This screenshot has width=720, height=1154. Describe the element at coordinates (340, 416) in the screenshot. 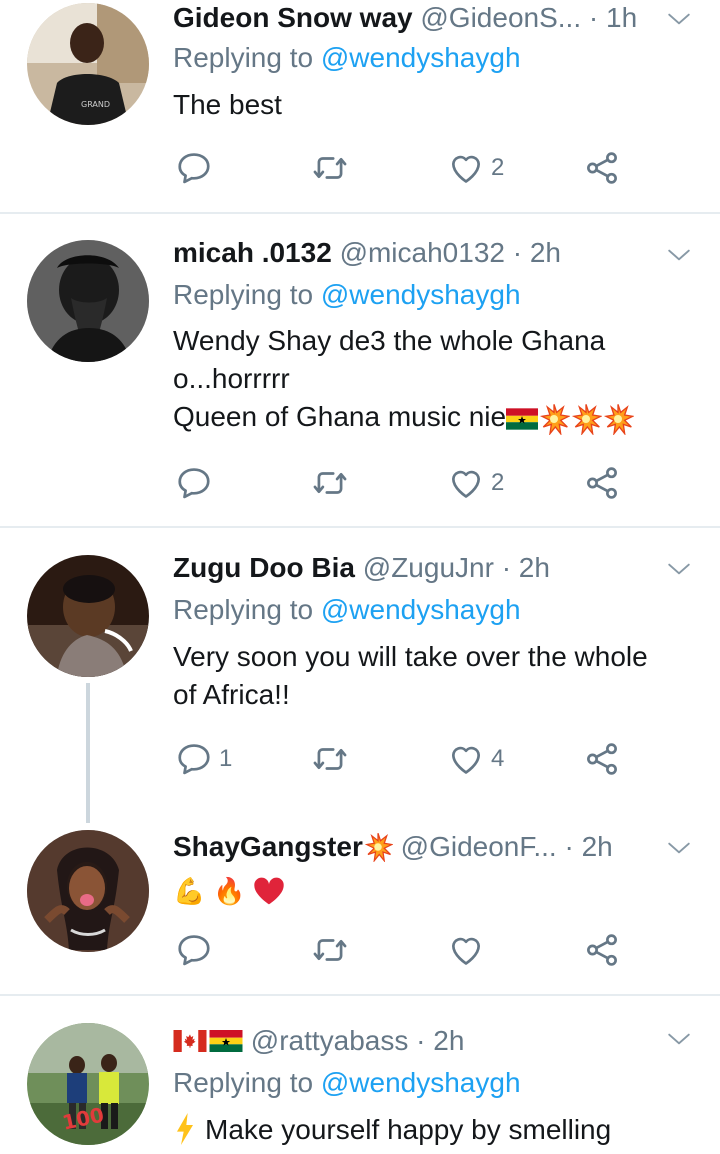

I see `tweet-text-line: Queen of Ghana music nie` at that location.